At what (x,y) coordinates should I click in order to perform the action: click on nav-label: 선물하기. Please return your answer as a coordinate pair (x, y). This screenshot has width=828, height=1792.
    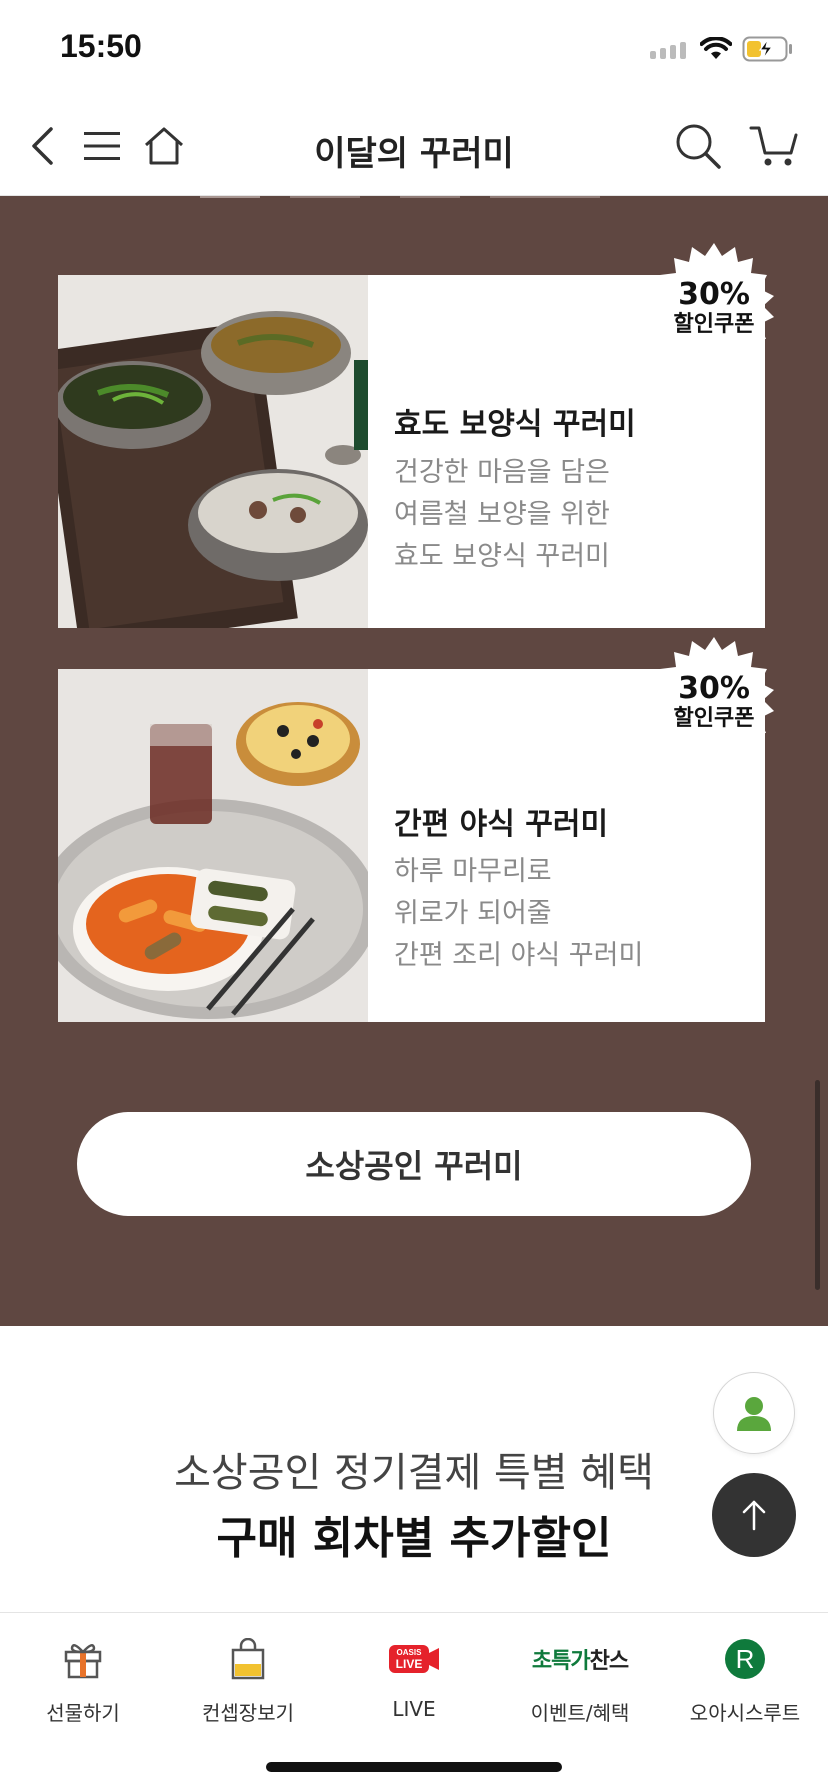
    Looking at the image, I should click on (83, 1713).